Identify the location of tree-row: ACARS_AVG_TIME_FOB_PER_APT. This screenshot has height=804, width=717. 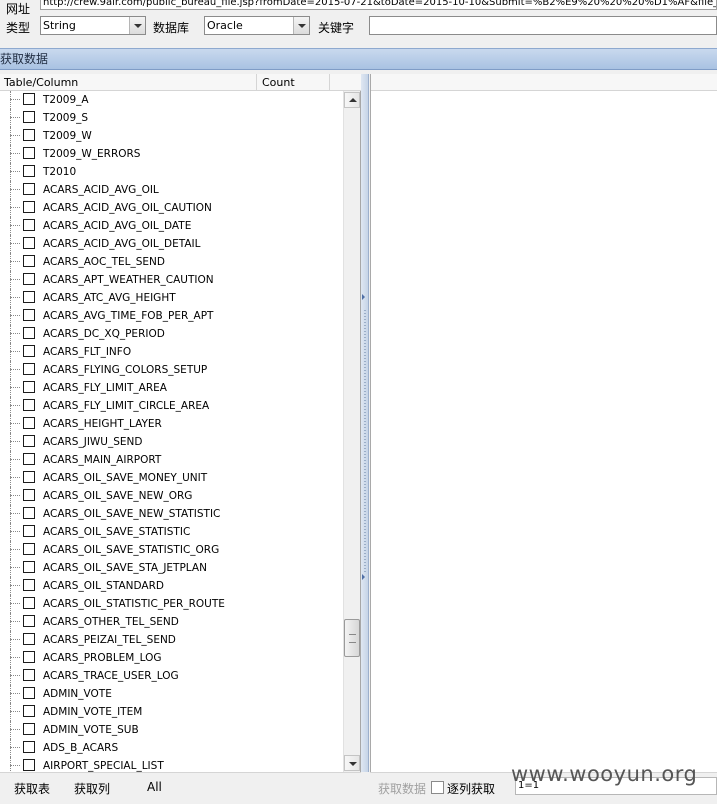
(171, 316).